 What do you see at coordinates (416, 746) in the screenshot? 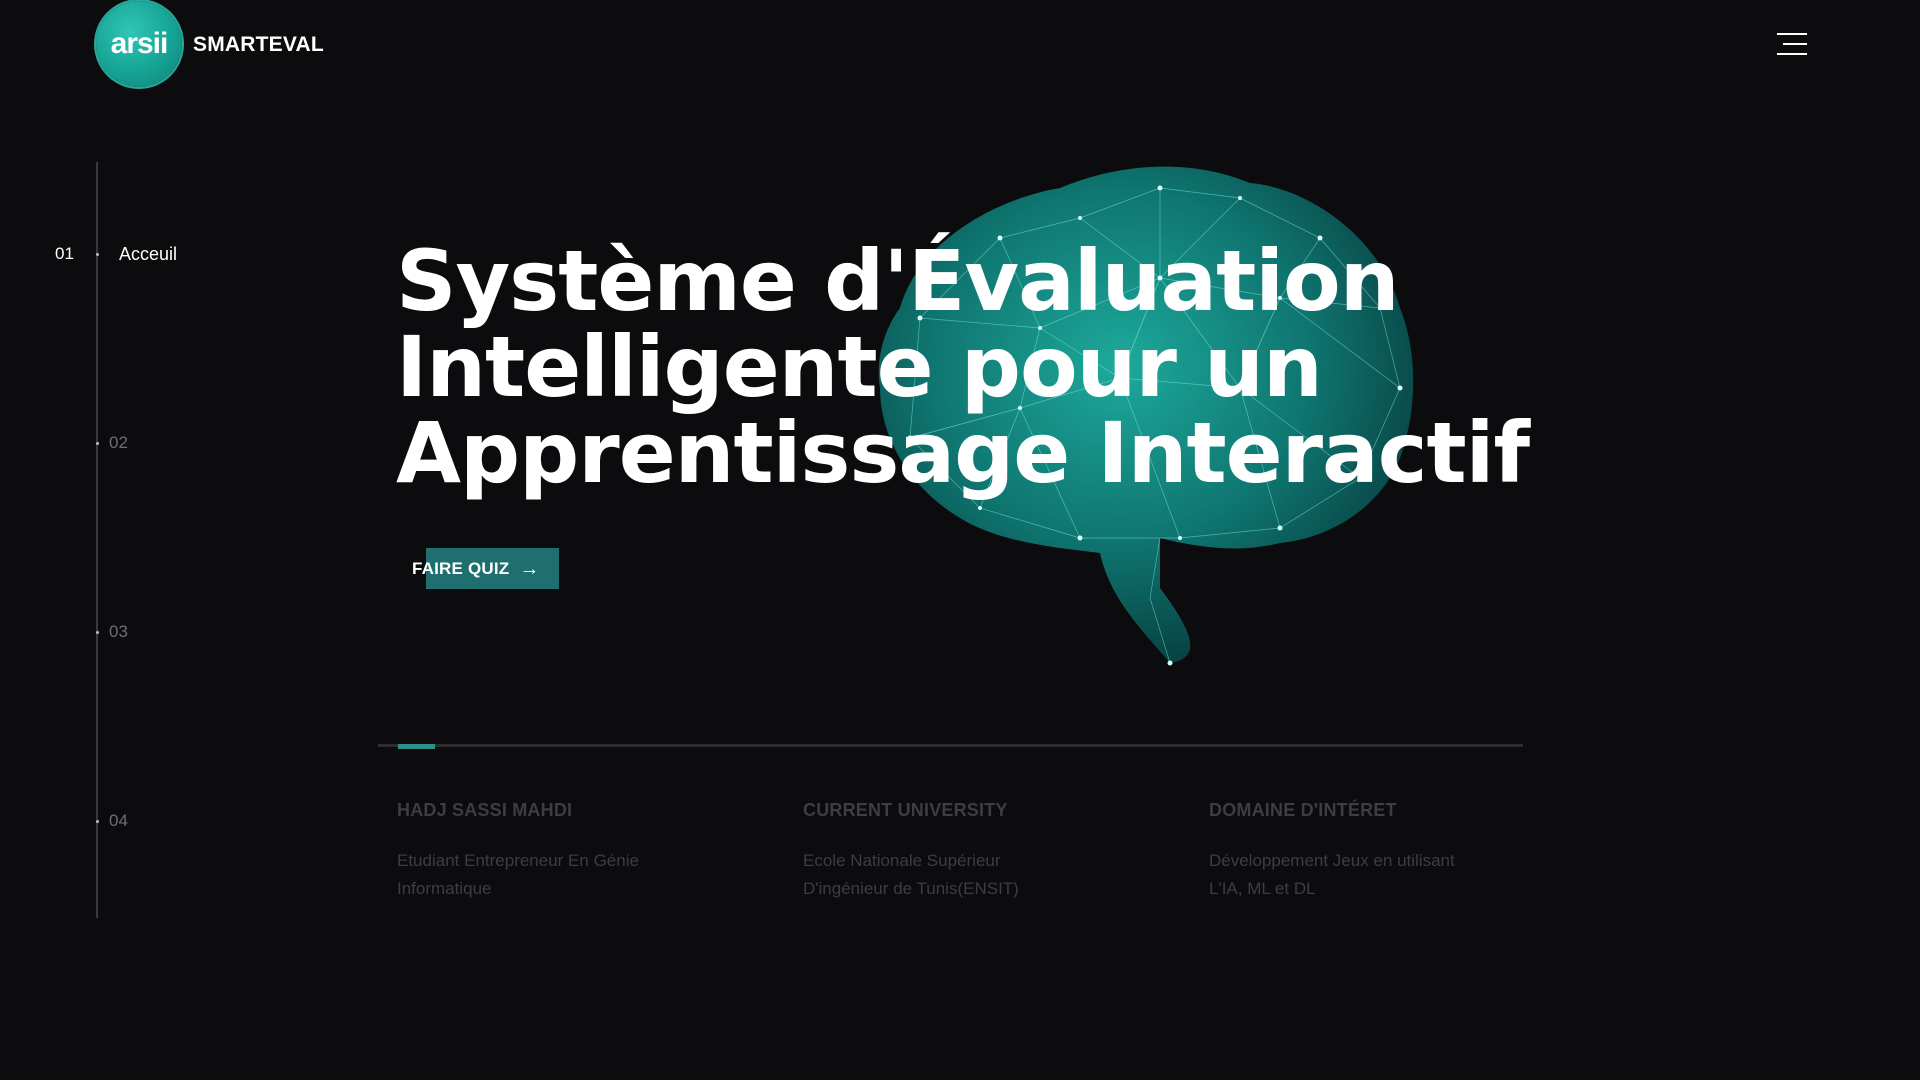
I see `slide-progress-fill` at bounding box center [416, 746].